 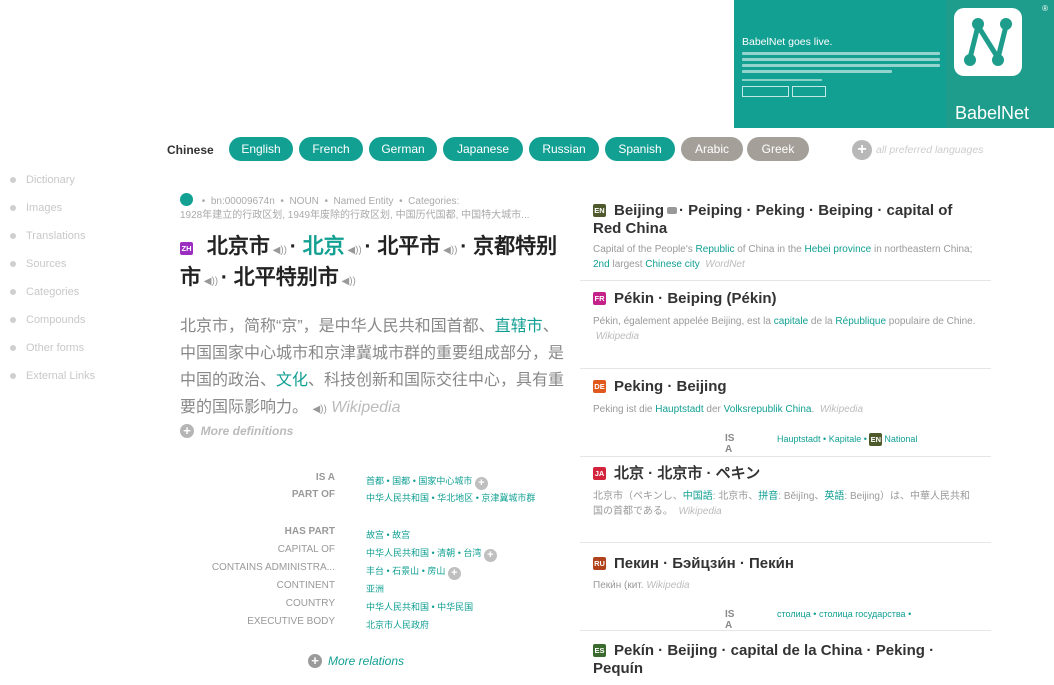 What do you see at coordinates (324, 246) in the screenshot?
I see `lemma-highlighted: 北京` at bounding box center [324, 246].